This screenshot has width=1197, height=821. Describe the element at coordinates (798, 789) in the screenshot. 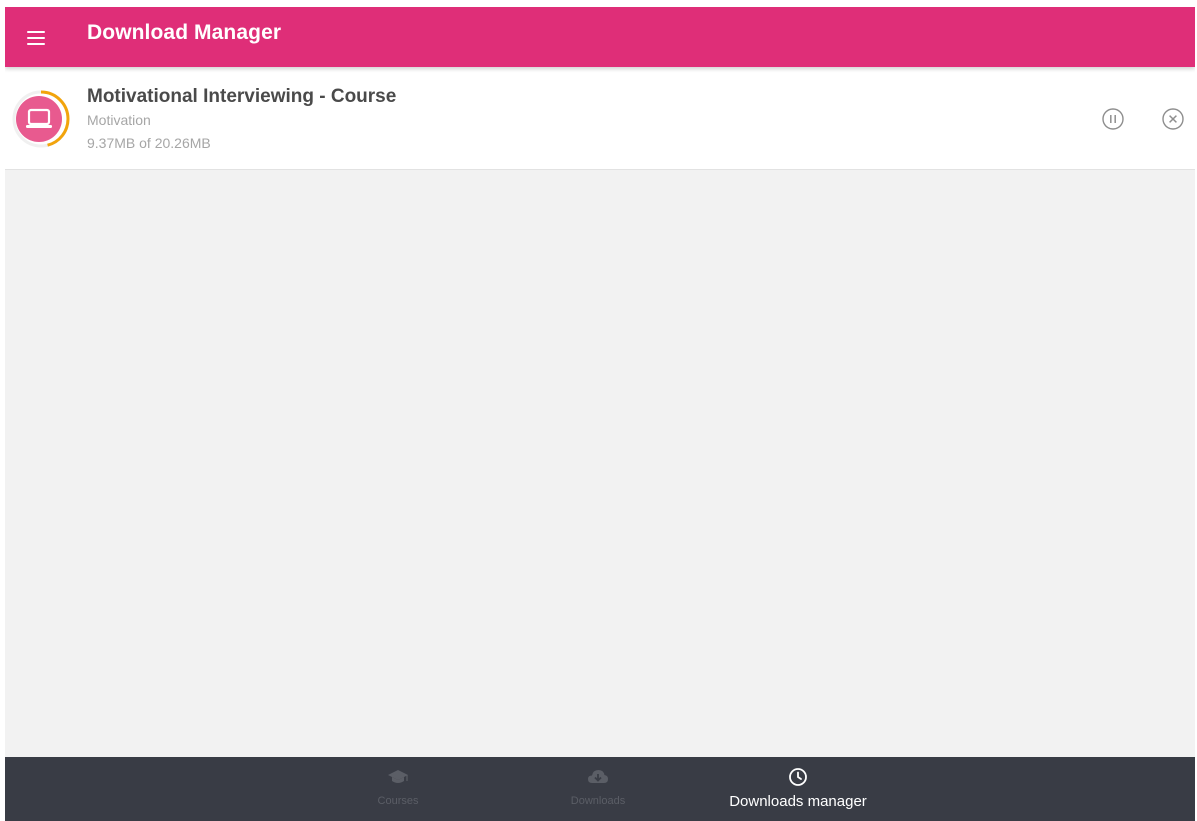

I see `tab-downloads-manager: Downloads manager` at that location.